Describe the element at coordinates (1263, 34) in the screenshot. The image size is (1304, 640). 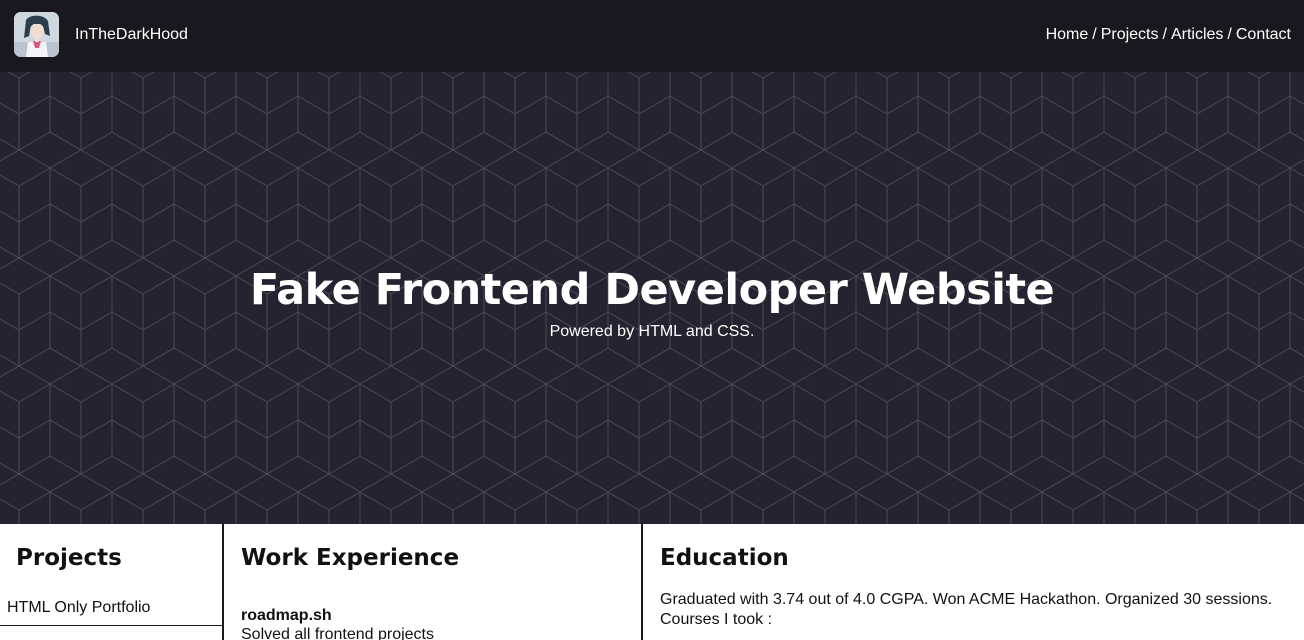
I see `nav-contact-link: Contact` at that location.